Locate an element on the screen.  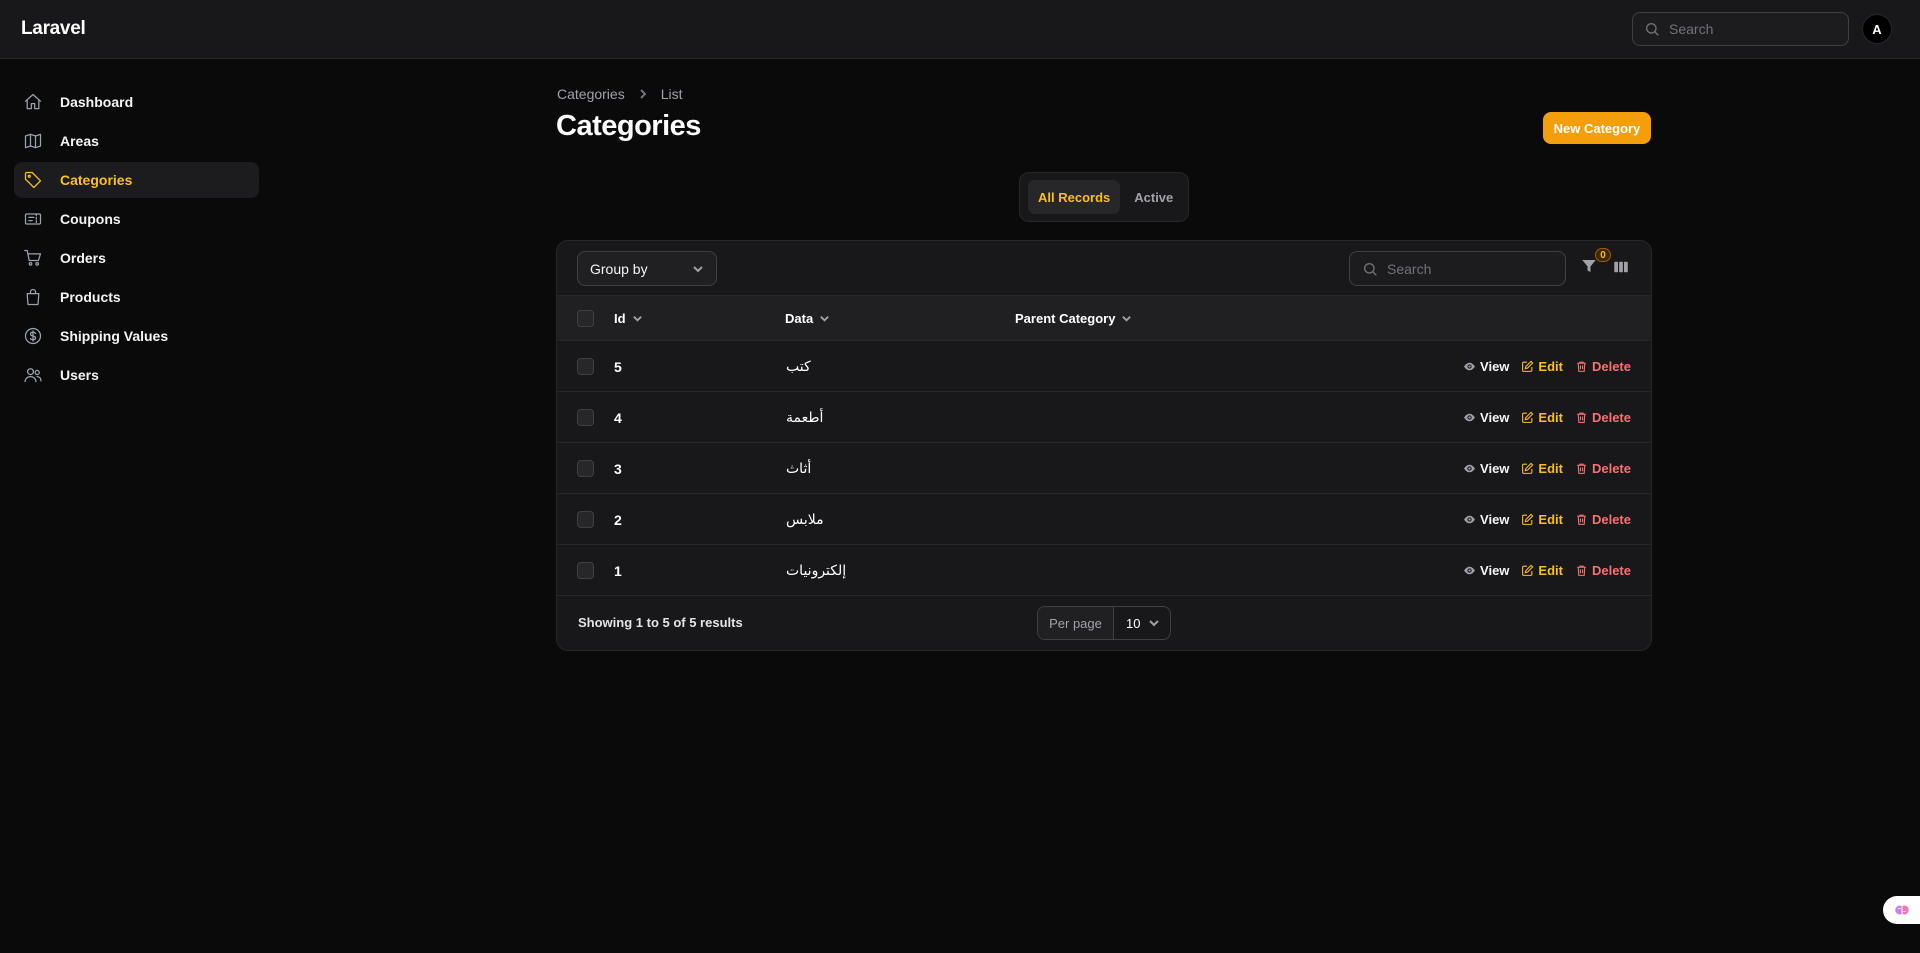
sidebar-item-shipping-values: Shipping Values is located at coordinates (136, 336).